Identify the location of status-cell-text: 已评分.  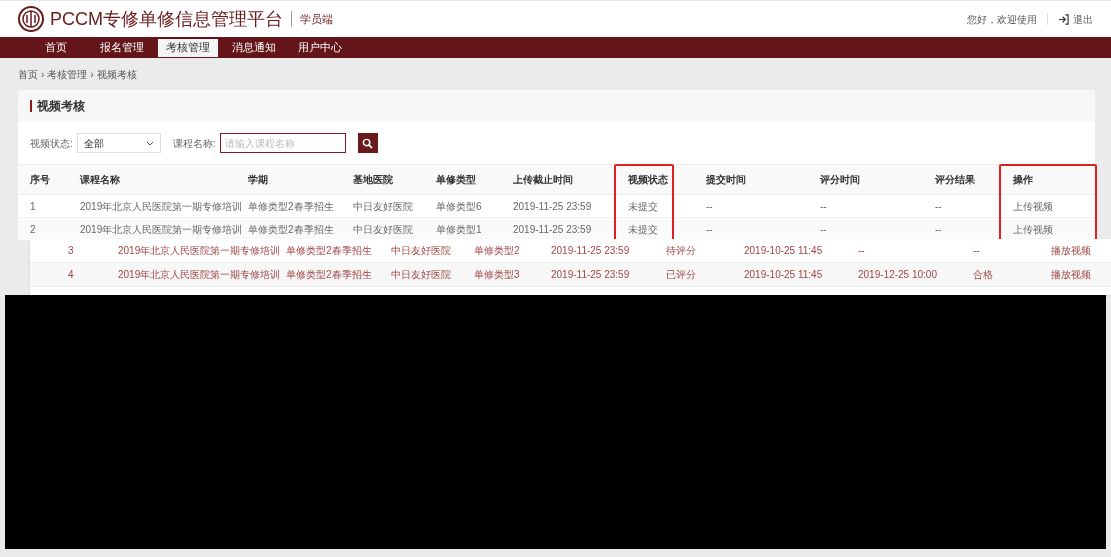
(681, 275).